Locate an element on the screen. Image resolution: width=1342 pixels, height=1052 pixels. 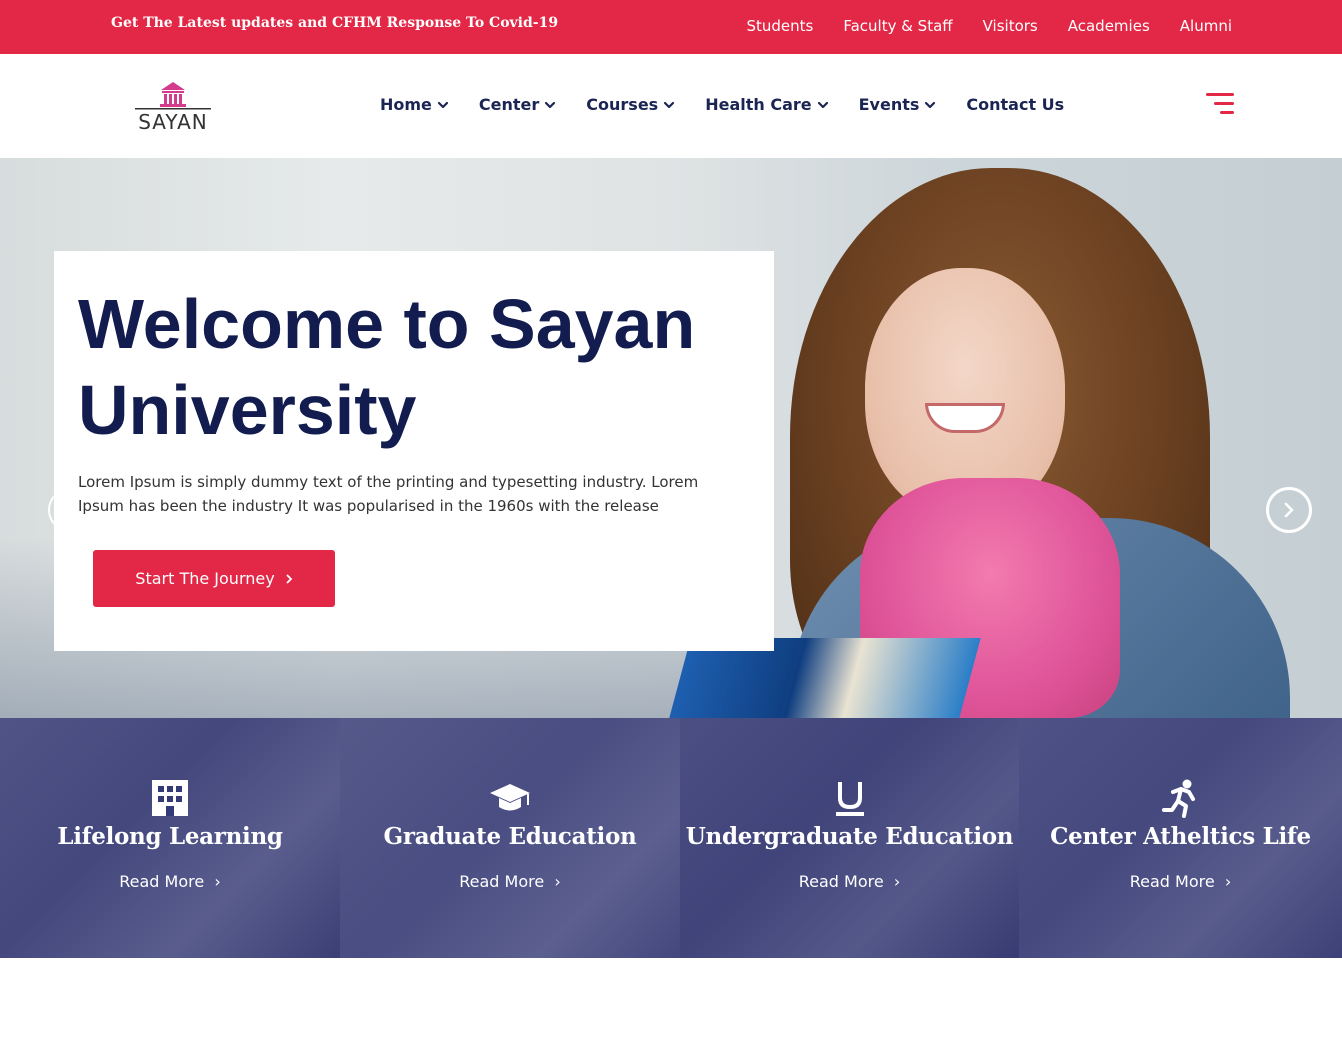
feature-title: Lifelong Learning is located at coordinates (170, 836).